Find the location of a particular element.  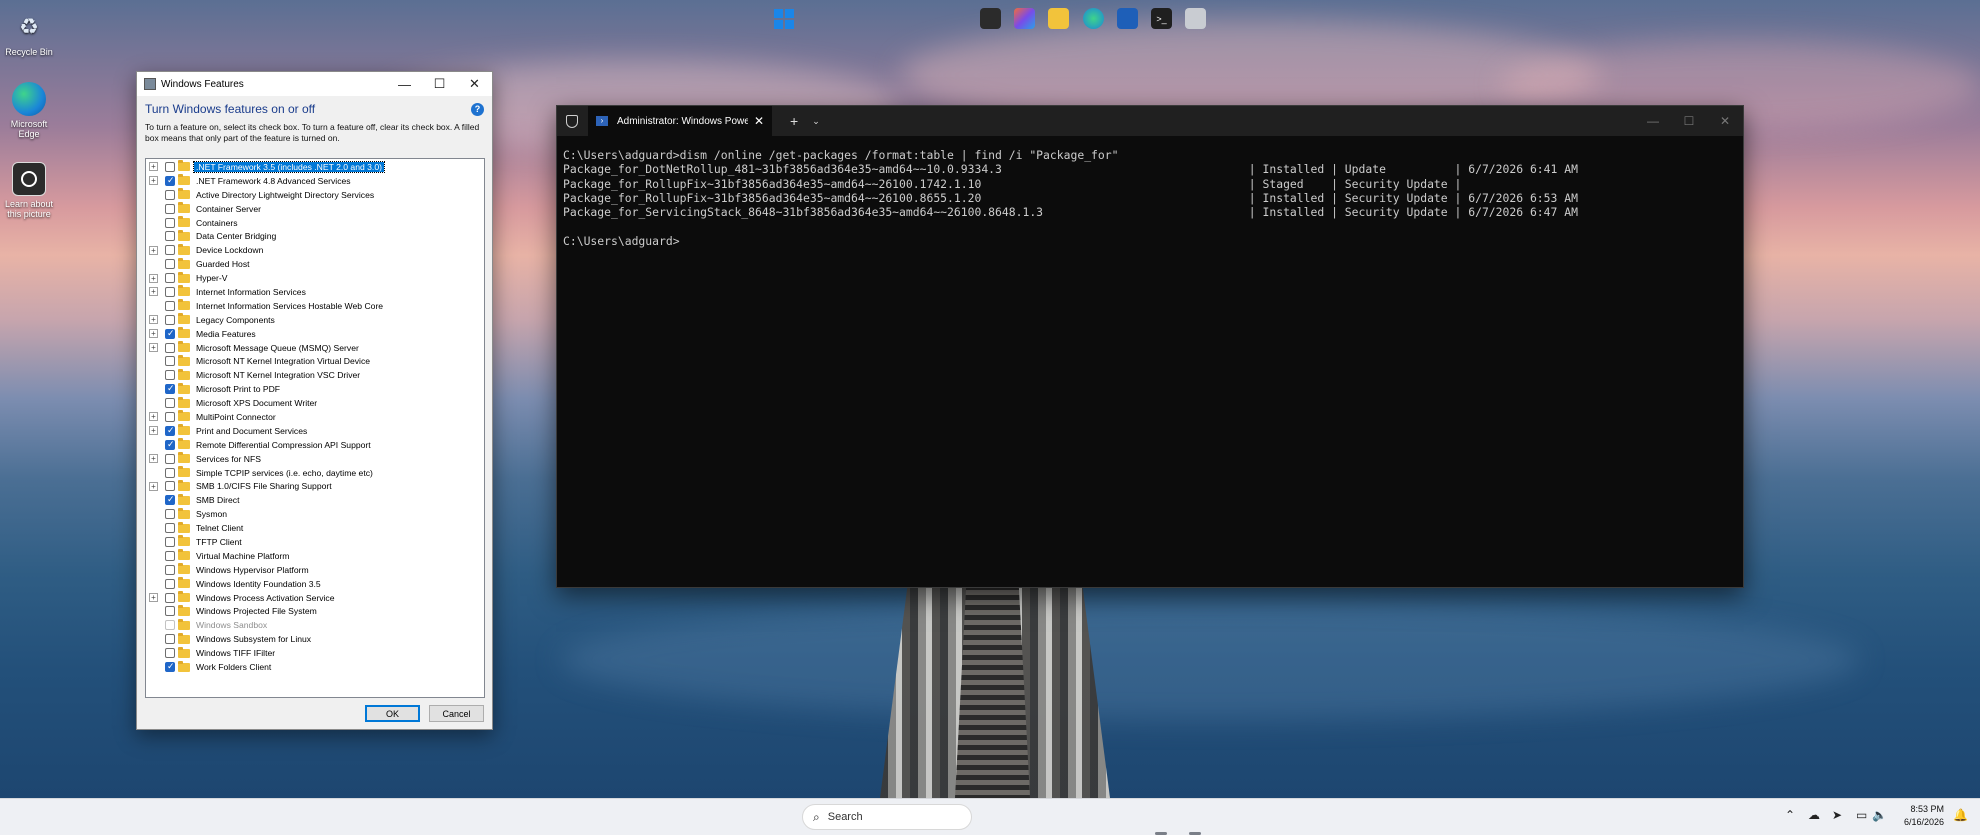

feature-row: Container Server is located at coordinates (315, 209).